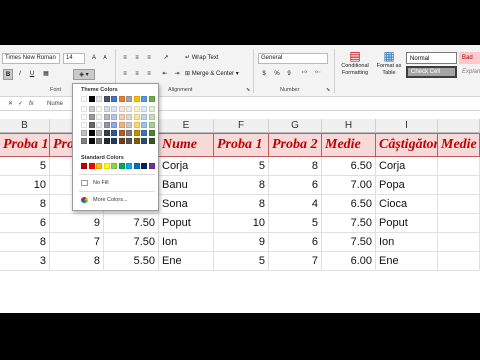  What do you see at coordinates (20, 74) in the screenshot?
I see `italic-button: I` at bounding box center [20, 74].